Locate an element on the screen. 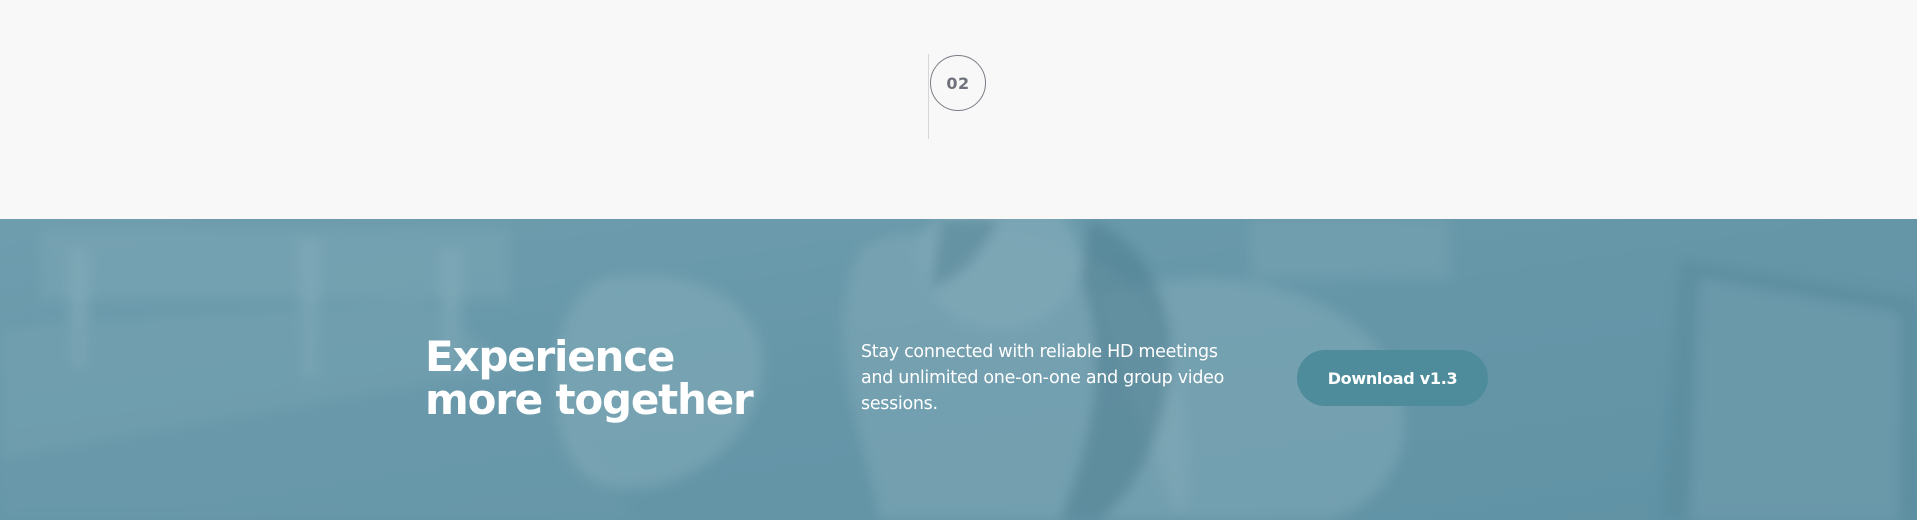 The width and height of the screenshot is (1917, 520). banner-headline: Experience more together is located at coordinates (589, 378).